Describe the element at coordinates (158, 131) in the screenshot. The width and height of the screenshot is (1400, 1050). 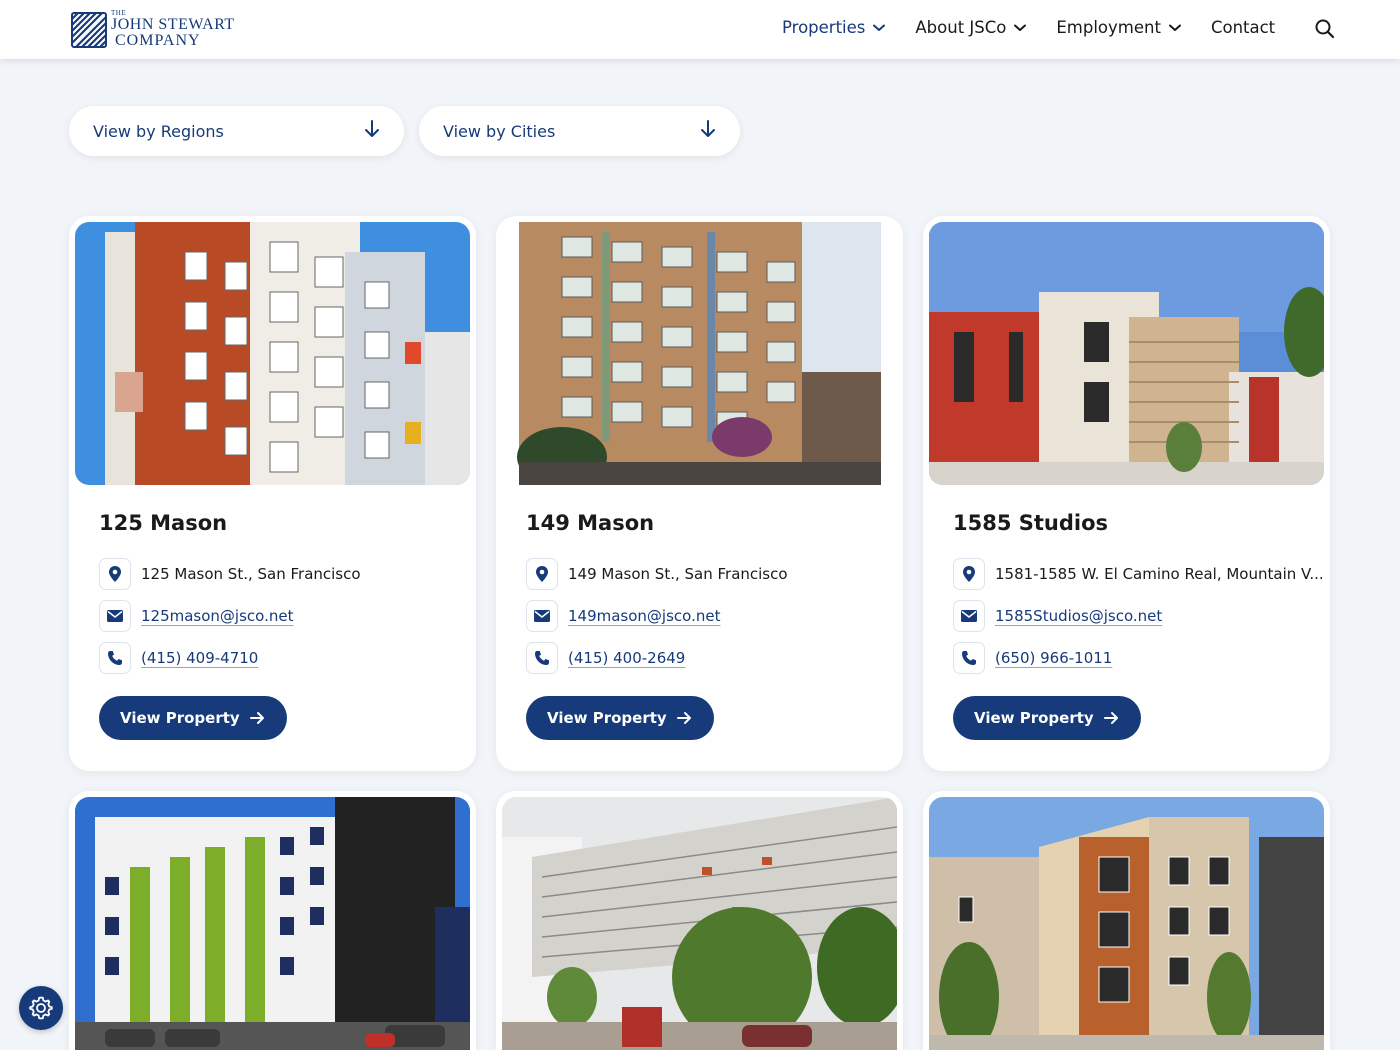
I see `view-by-regions-label: View by Regions` at that location.